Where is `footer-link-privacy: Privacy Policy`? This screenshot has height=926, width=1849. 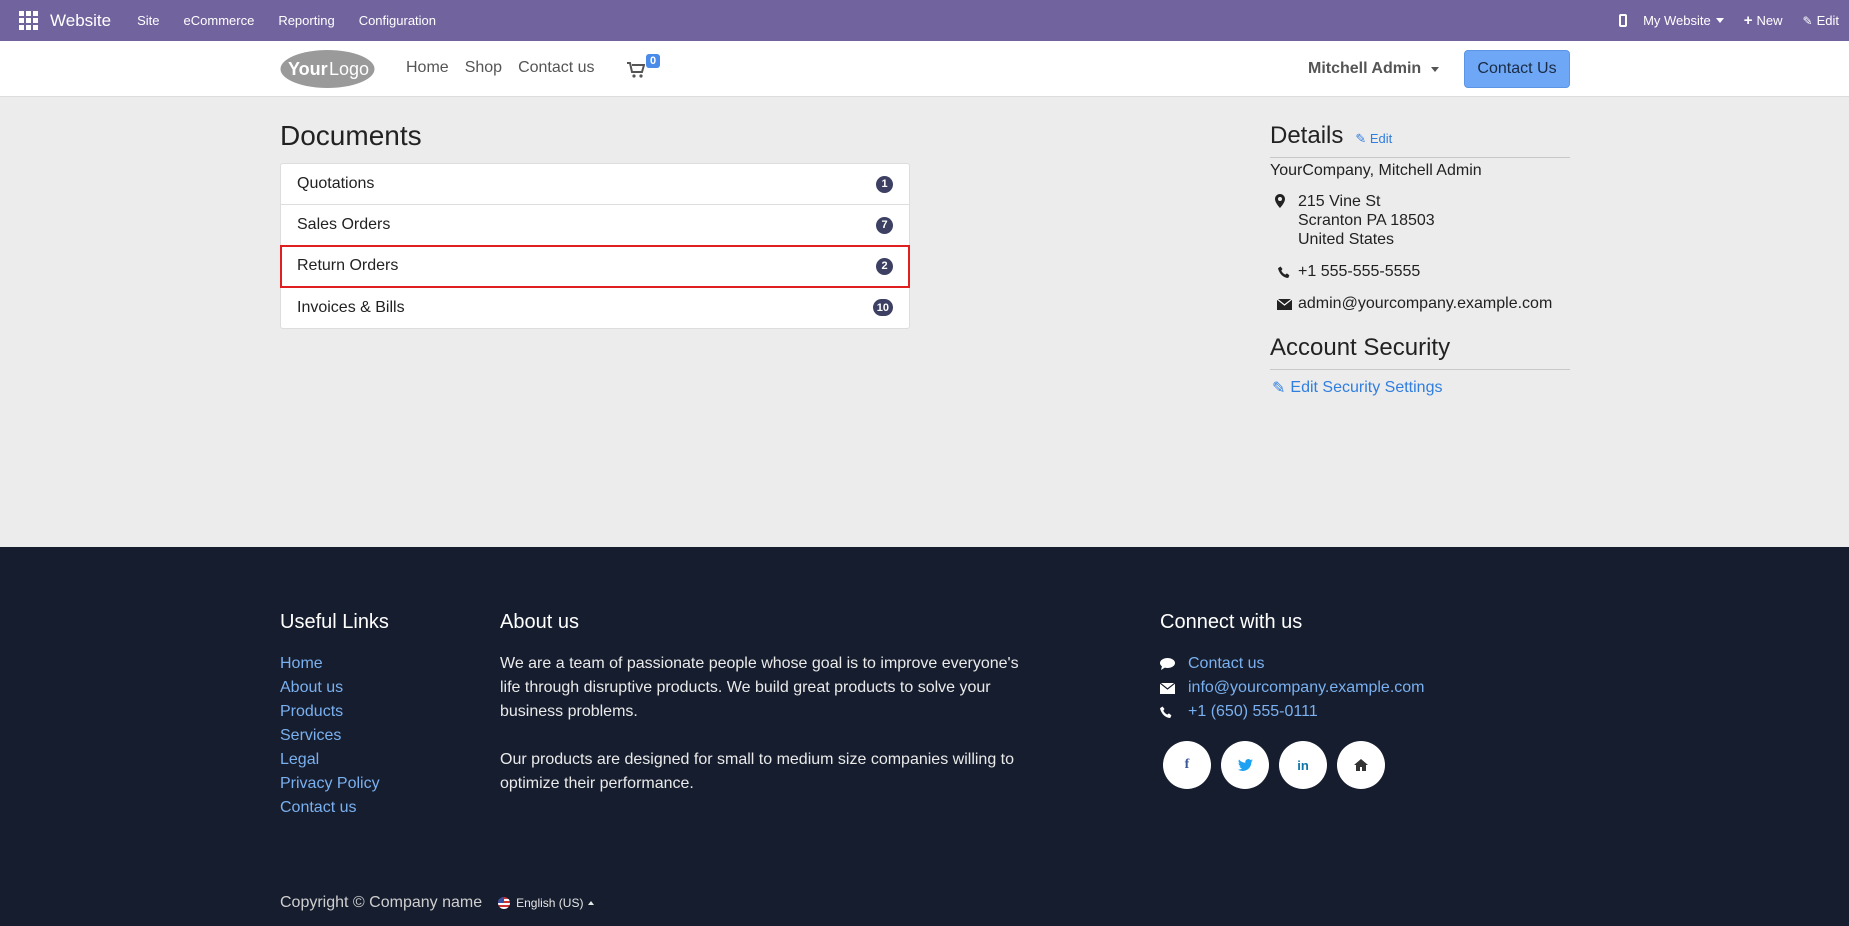
footer-link-privacy: Privacy Policy is located at coordinates (330, 784).